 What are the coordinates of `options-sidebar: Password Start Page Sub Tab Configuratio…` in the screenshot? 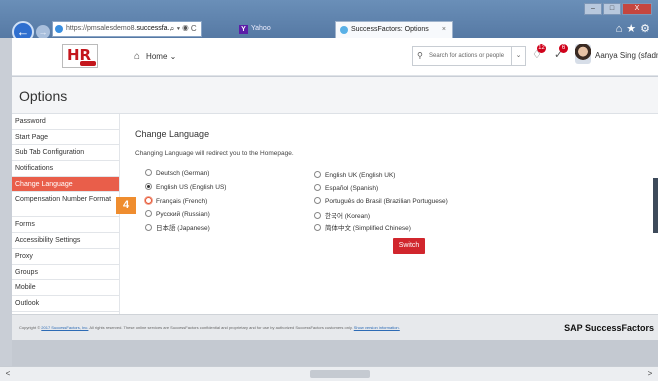 It's located at (65, 213).